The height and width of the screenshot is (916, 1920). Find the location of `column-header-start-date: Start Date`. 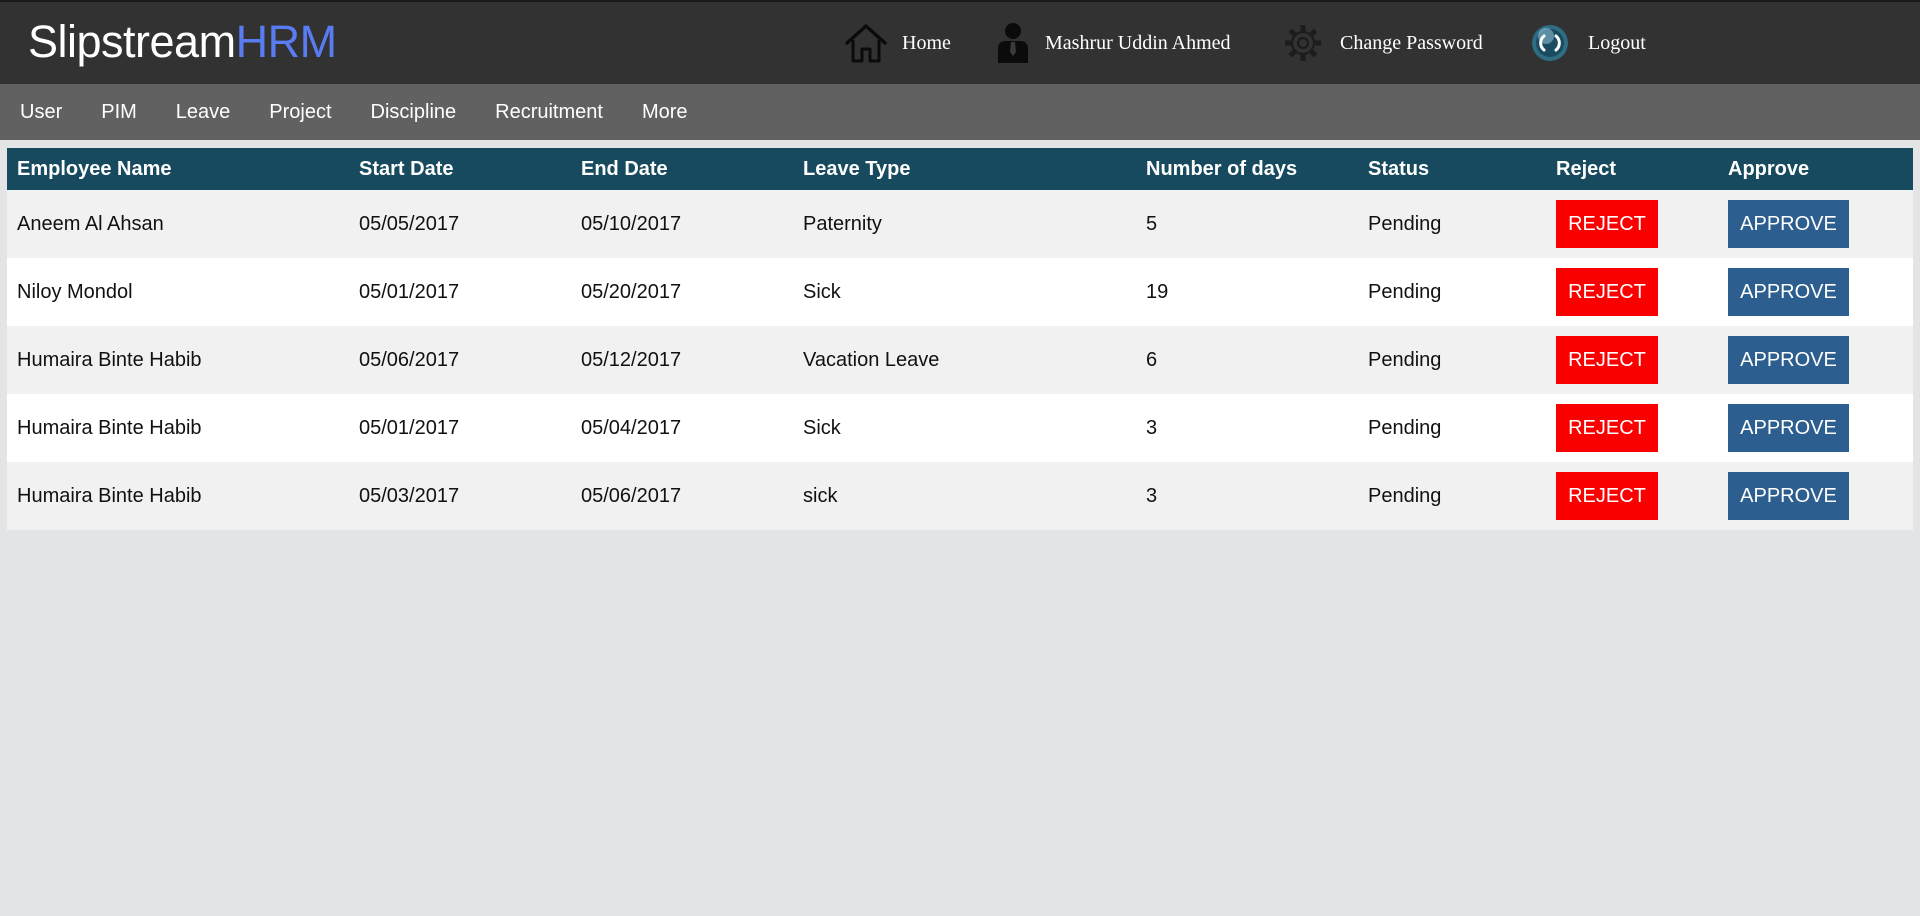

column-header-start-date: Start Date is located at coordinates (406, 168).